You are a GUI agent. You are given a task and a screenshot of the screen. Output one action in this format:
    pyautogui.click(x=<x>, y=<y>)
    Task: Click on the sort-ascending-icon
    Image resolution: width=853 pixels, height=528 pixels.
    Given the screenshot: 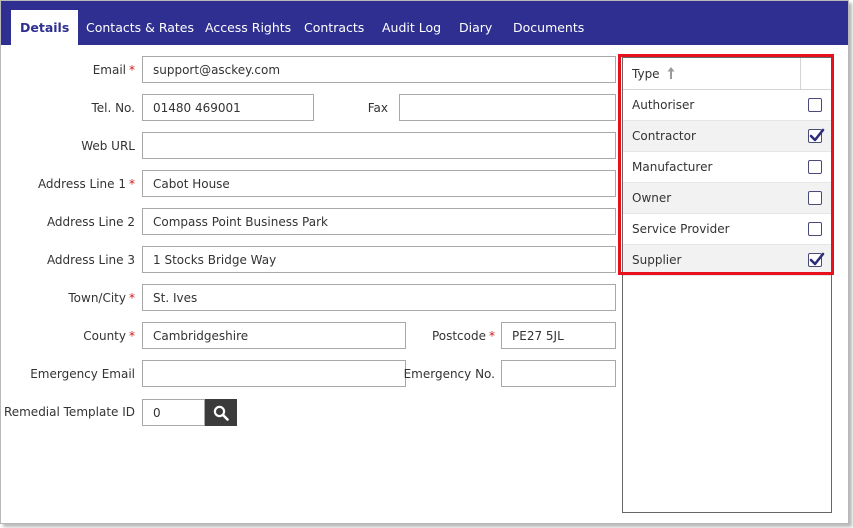 What is the action you would take?
    pyautogui.click(x=671, y=73)
    